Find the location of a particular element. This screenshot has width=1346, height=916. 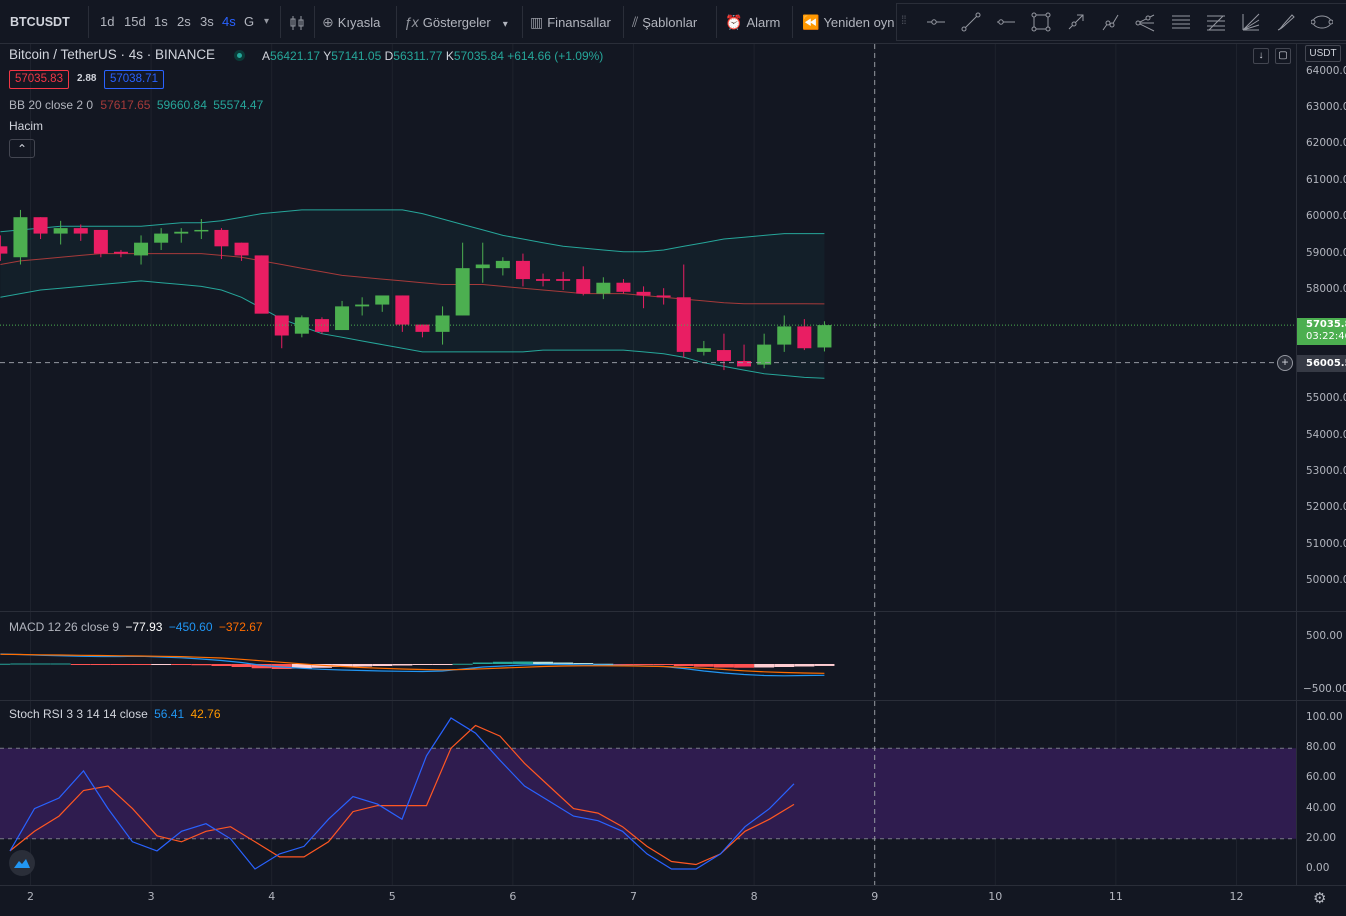

interval-4s-active: 4s is located at coordinates (229, 22).